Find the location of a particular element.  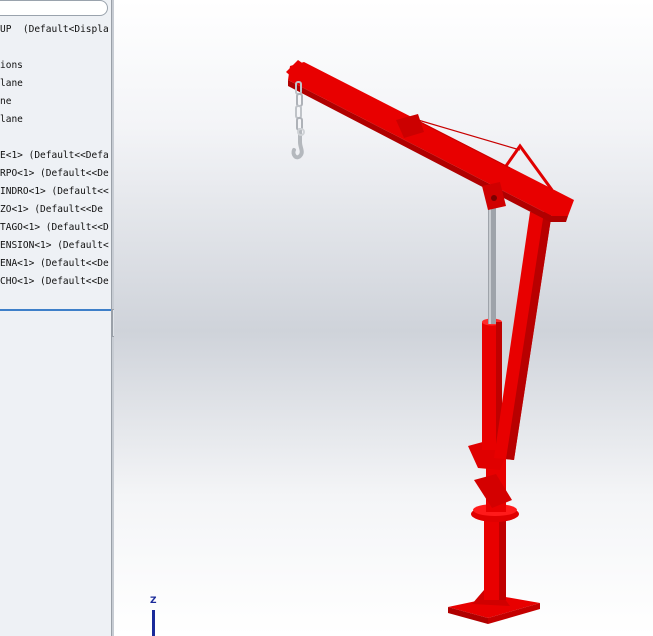

tree-item-front-plane: lane is located at coordinates (55, 84).